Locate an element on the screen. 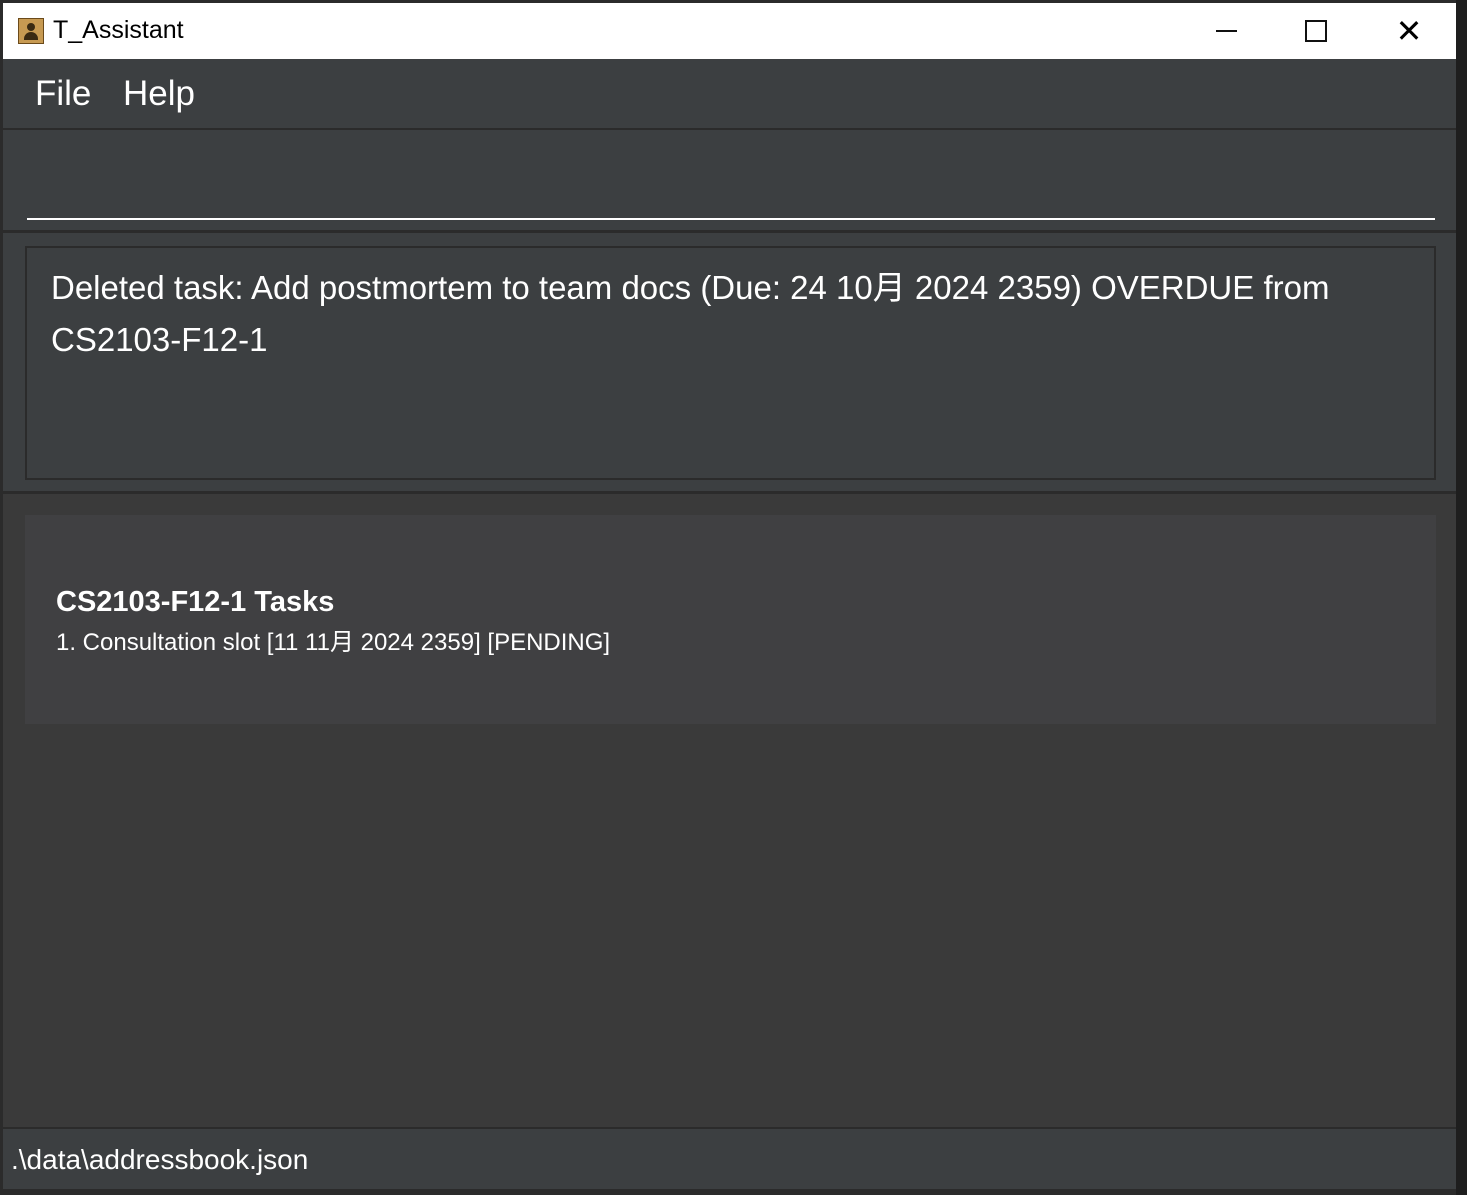 Image resolution: width=1467 pixels, height=1195 pixels. close-icon: ✕ is located at coordinates (1409, 31).